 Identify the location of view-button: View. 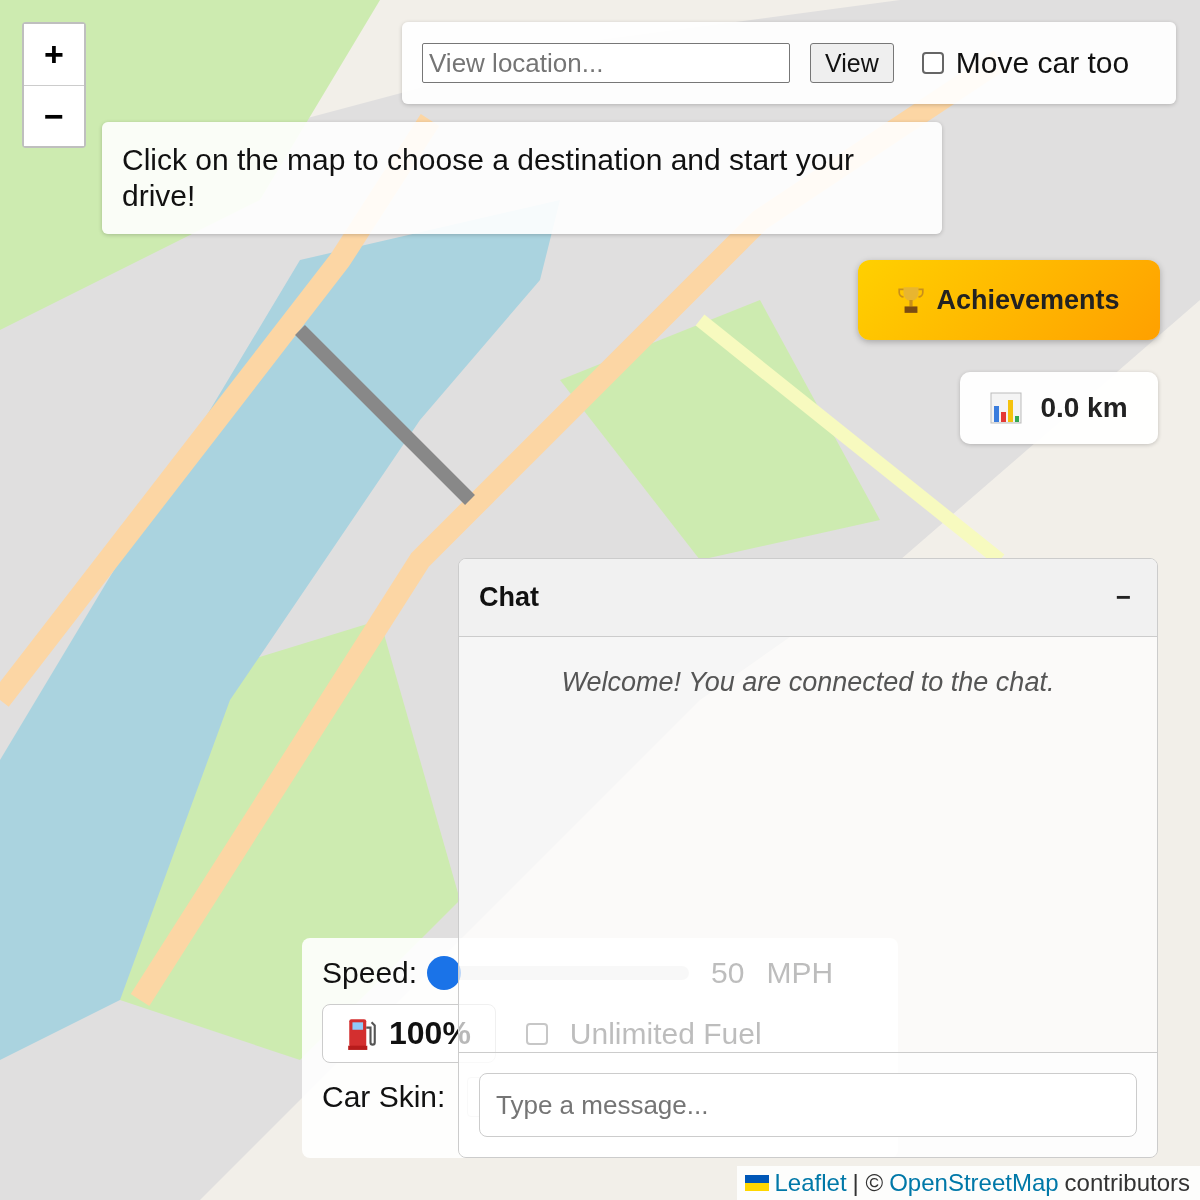
(852, 63).